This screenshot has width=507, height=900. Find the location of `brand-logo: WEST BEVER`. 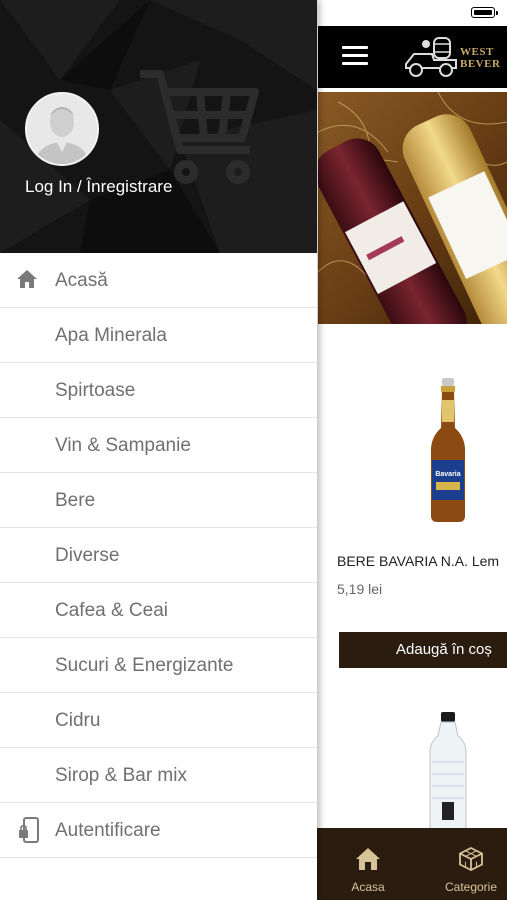

brand-logo: WEST BEVER is located at coordinates (455, 57).